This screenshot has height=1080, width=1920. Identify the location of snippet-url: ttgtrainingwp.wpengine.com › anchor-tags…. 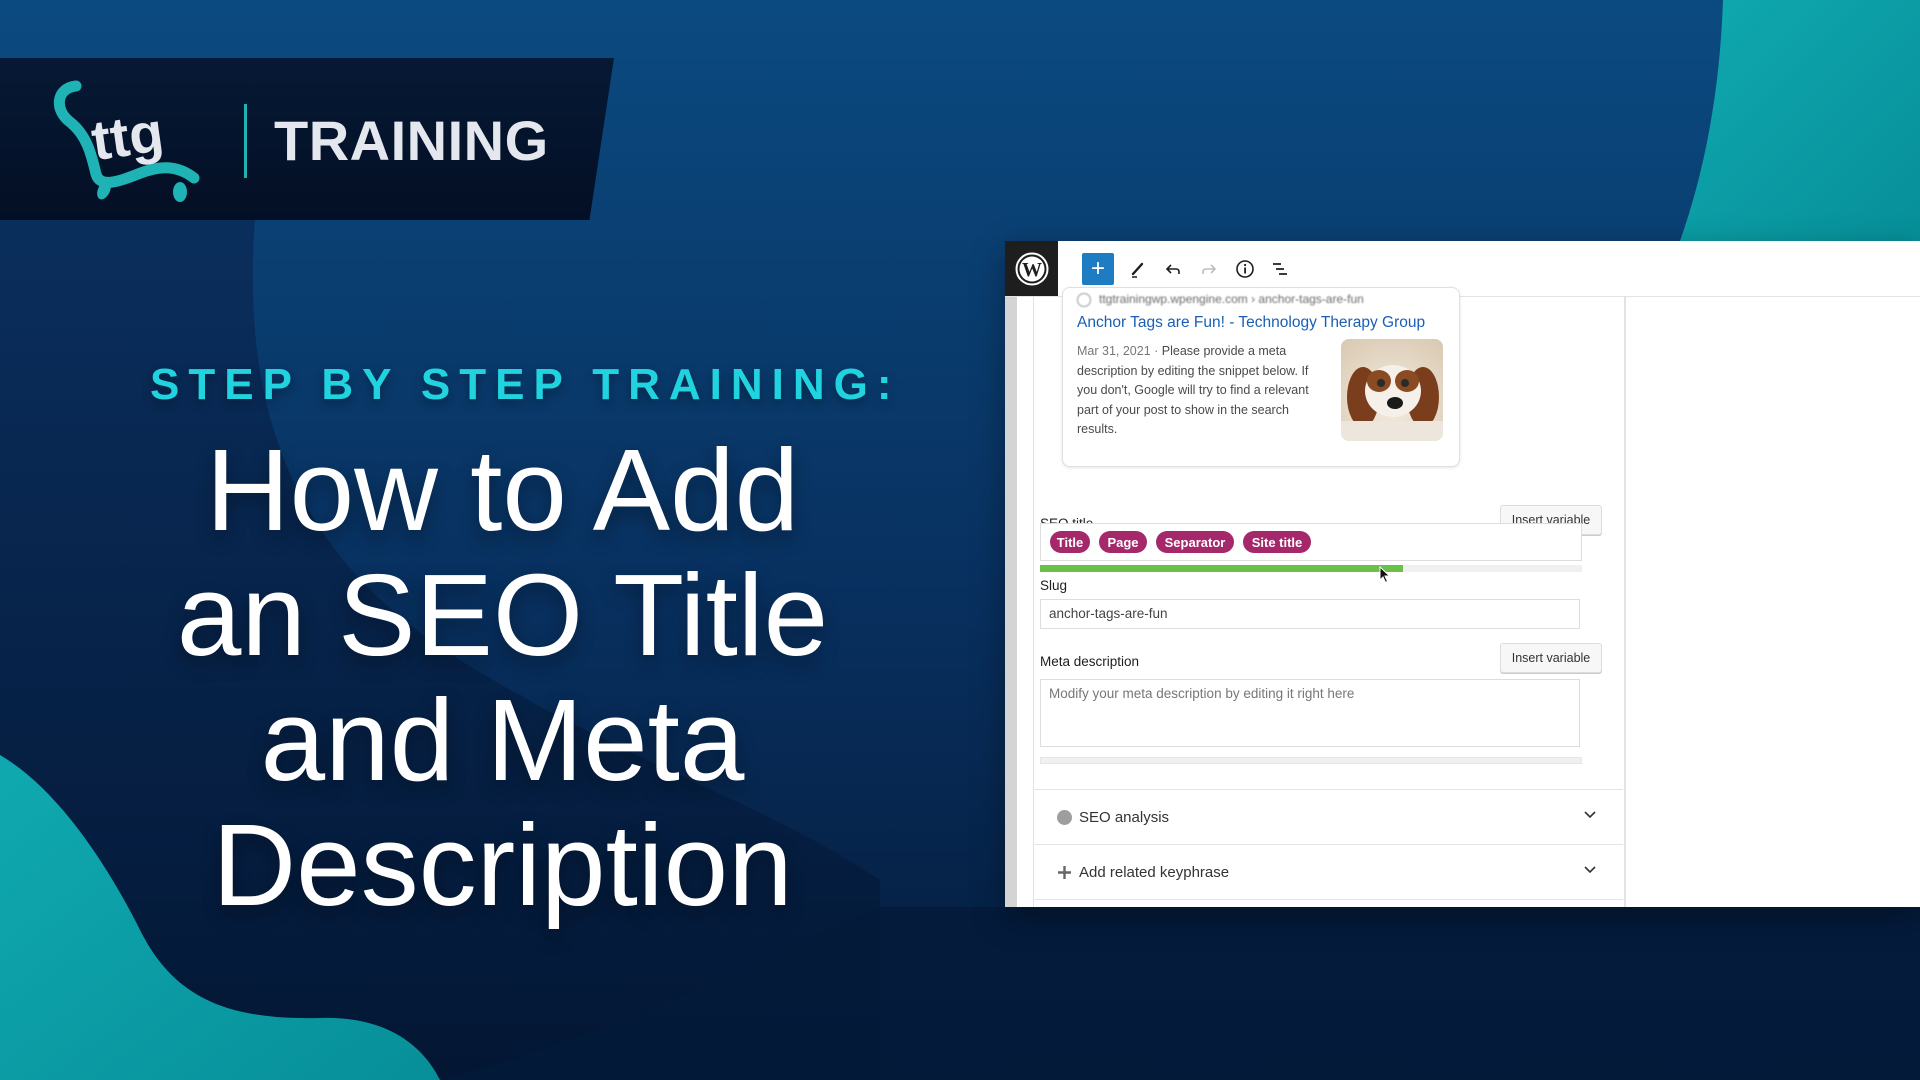
(1220, 299).